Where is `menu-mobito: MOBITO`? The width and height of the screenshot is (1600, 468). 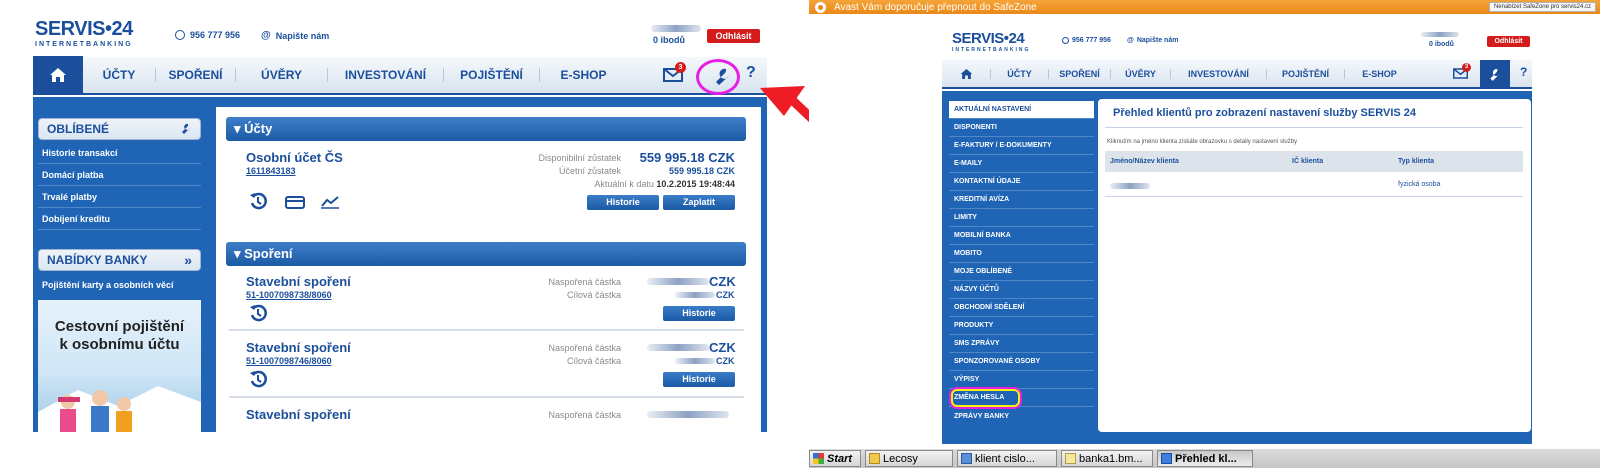 menu-mobito: MOBITO is located at coordinates (1021, 254).